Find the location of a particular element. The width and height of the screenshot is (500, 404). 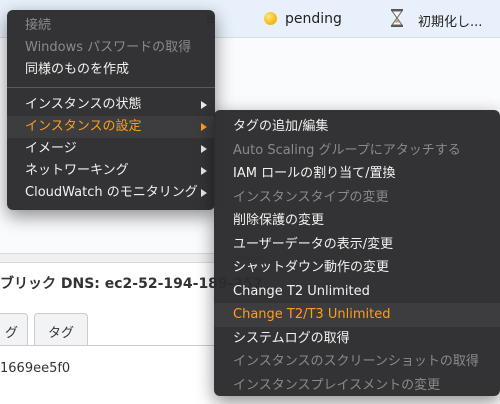

menu-item-networking: ネットワーキング is located at coordinates (111, 171).